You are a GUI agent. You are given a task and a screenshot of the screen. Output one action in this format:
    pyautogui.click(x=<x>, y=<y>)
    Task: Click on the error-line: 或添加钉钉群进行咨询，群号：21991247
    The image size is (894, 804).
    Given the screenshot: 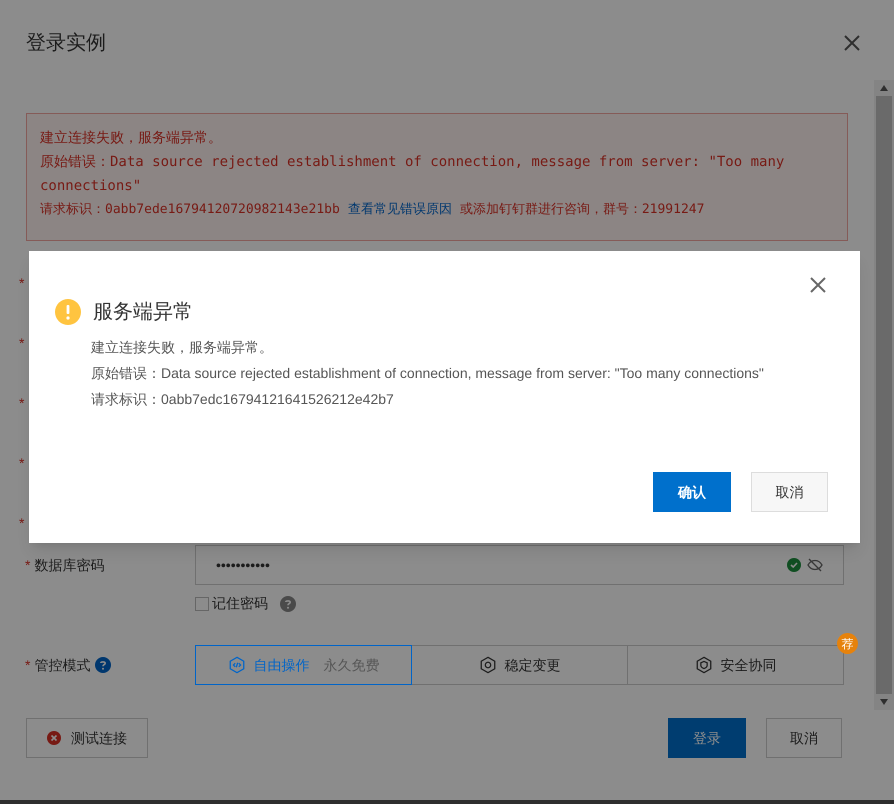 What is the action you would take?
    pyautogui.click(x=582, y=210)
    